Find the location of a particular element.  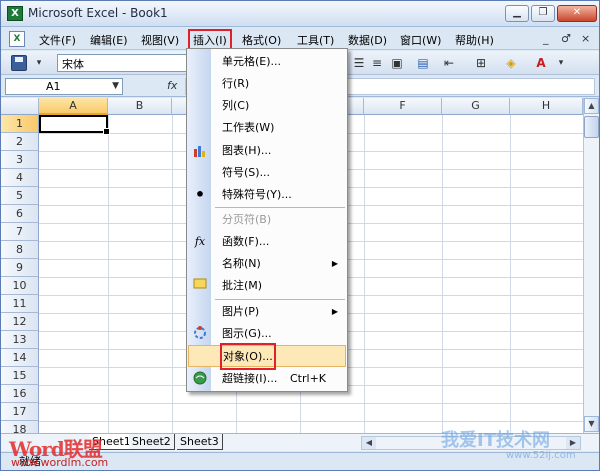

column-header-h: H is located at coordinates (546, 106).